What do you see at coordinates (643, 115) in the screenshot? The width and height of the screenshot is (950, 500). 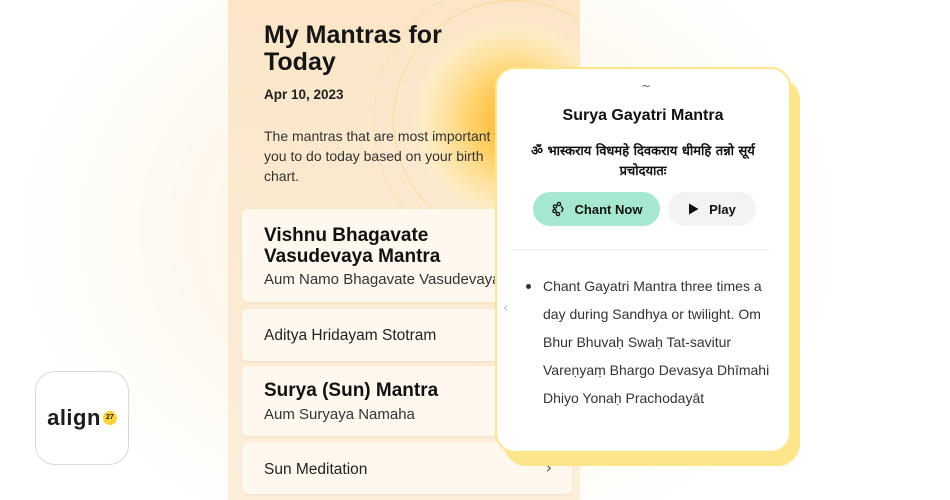 I see `popup-title: Surya Gayatri Mantra` at bounding box center [643, 115].